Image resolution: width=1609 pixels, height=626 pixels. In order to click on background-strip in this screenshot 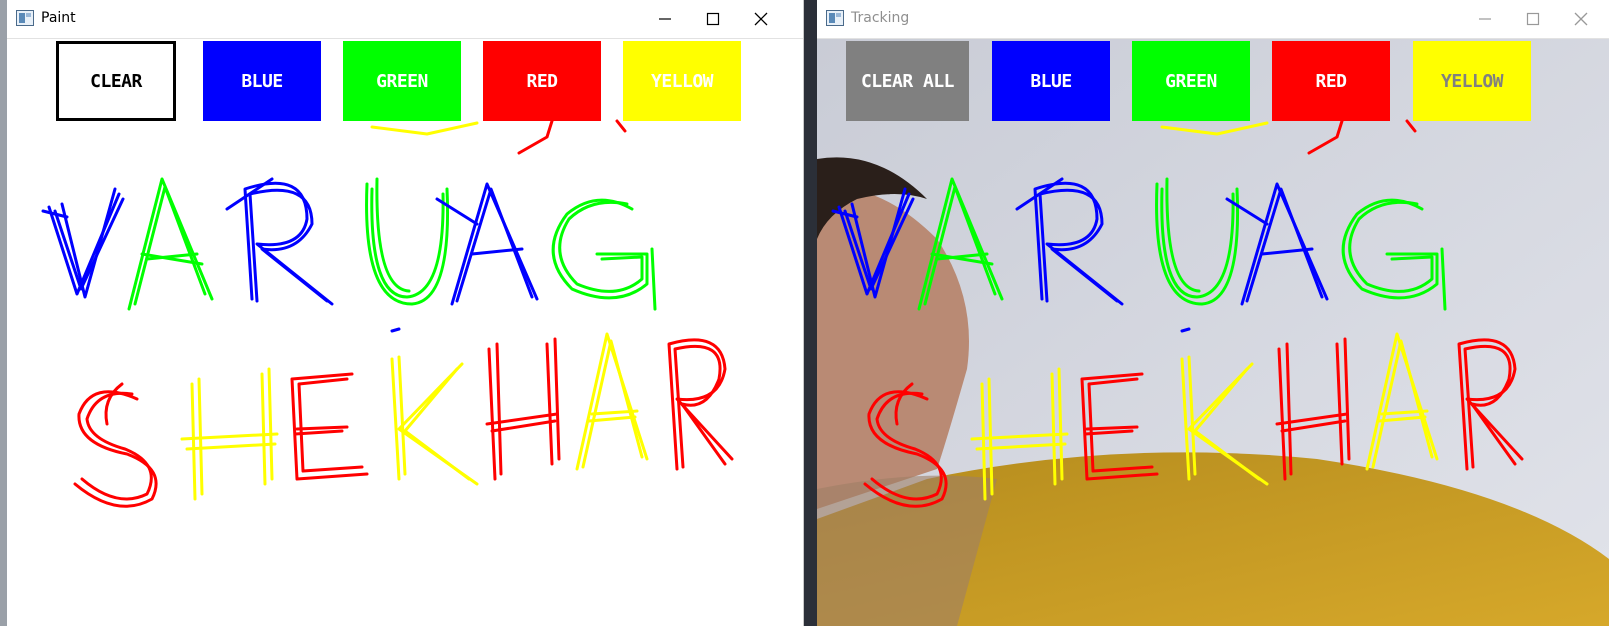, I will do `click(810, 313)`.